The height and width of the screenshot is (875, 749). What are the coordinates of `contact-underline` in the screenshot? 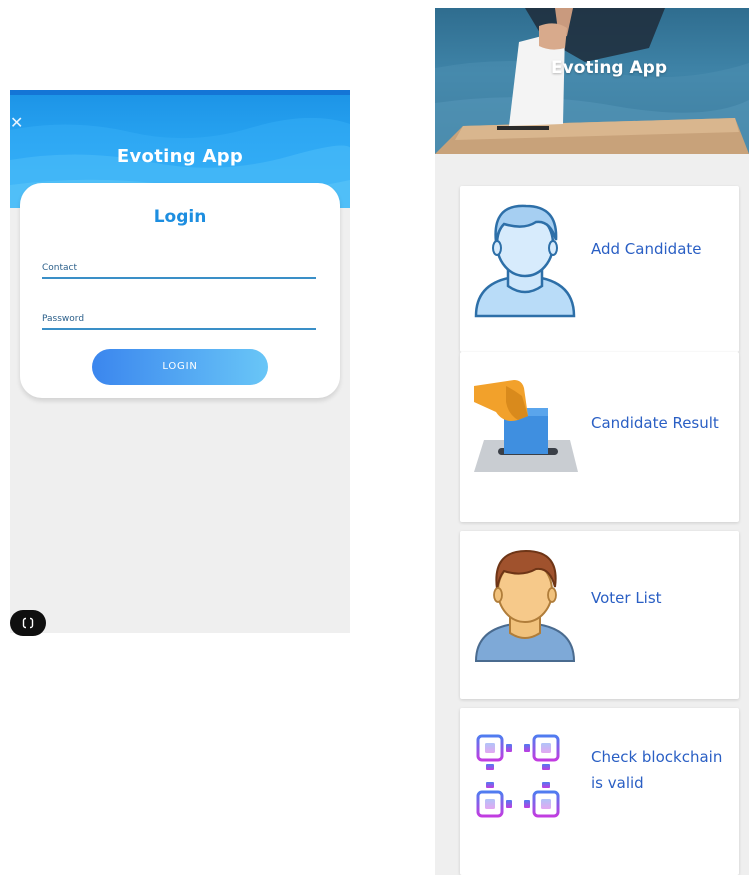 It's located at (179, 278).